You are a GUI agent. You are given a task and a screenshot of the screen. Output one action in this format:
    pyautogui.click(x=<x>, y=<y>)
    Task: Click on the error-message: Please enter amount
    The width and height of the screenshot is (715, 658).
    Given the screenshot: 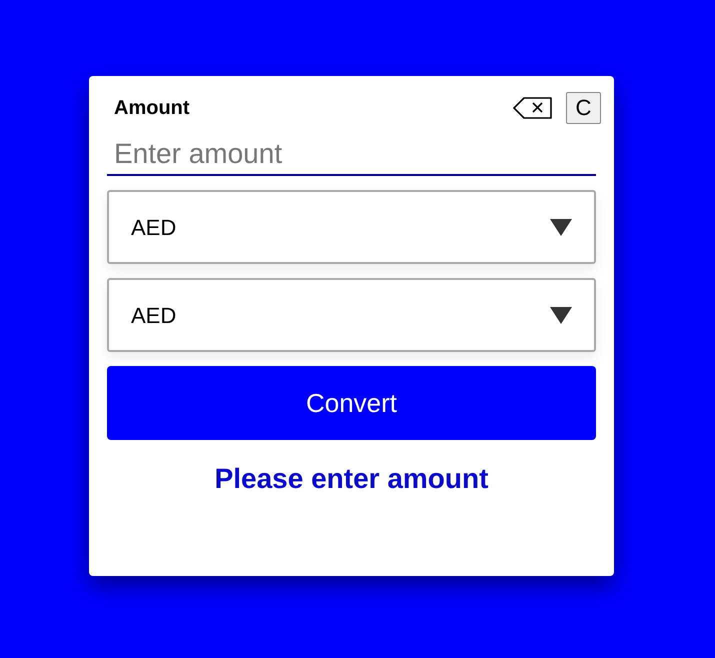 What is the action you would take?
    pyautogui.click(x=351, y=479)
    